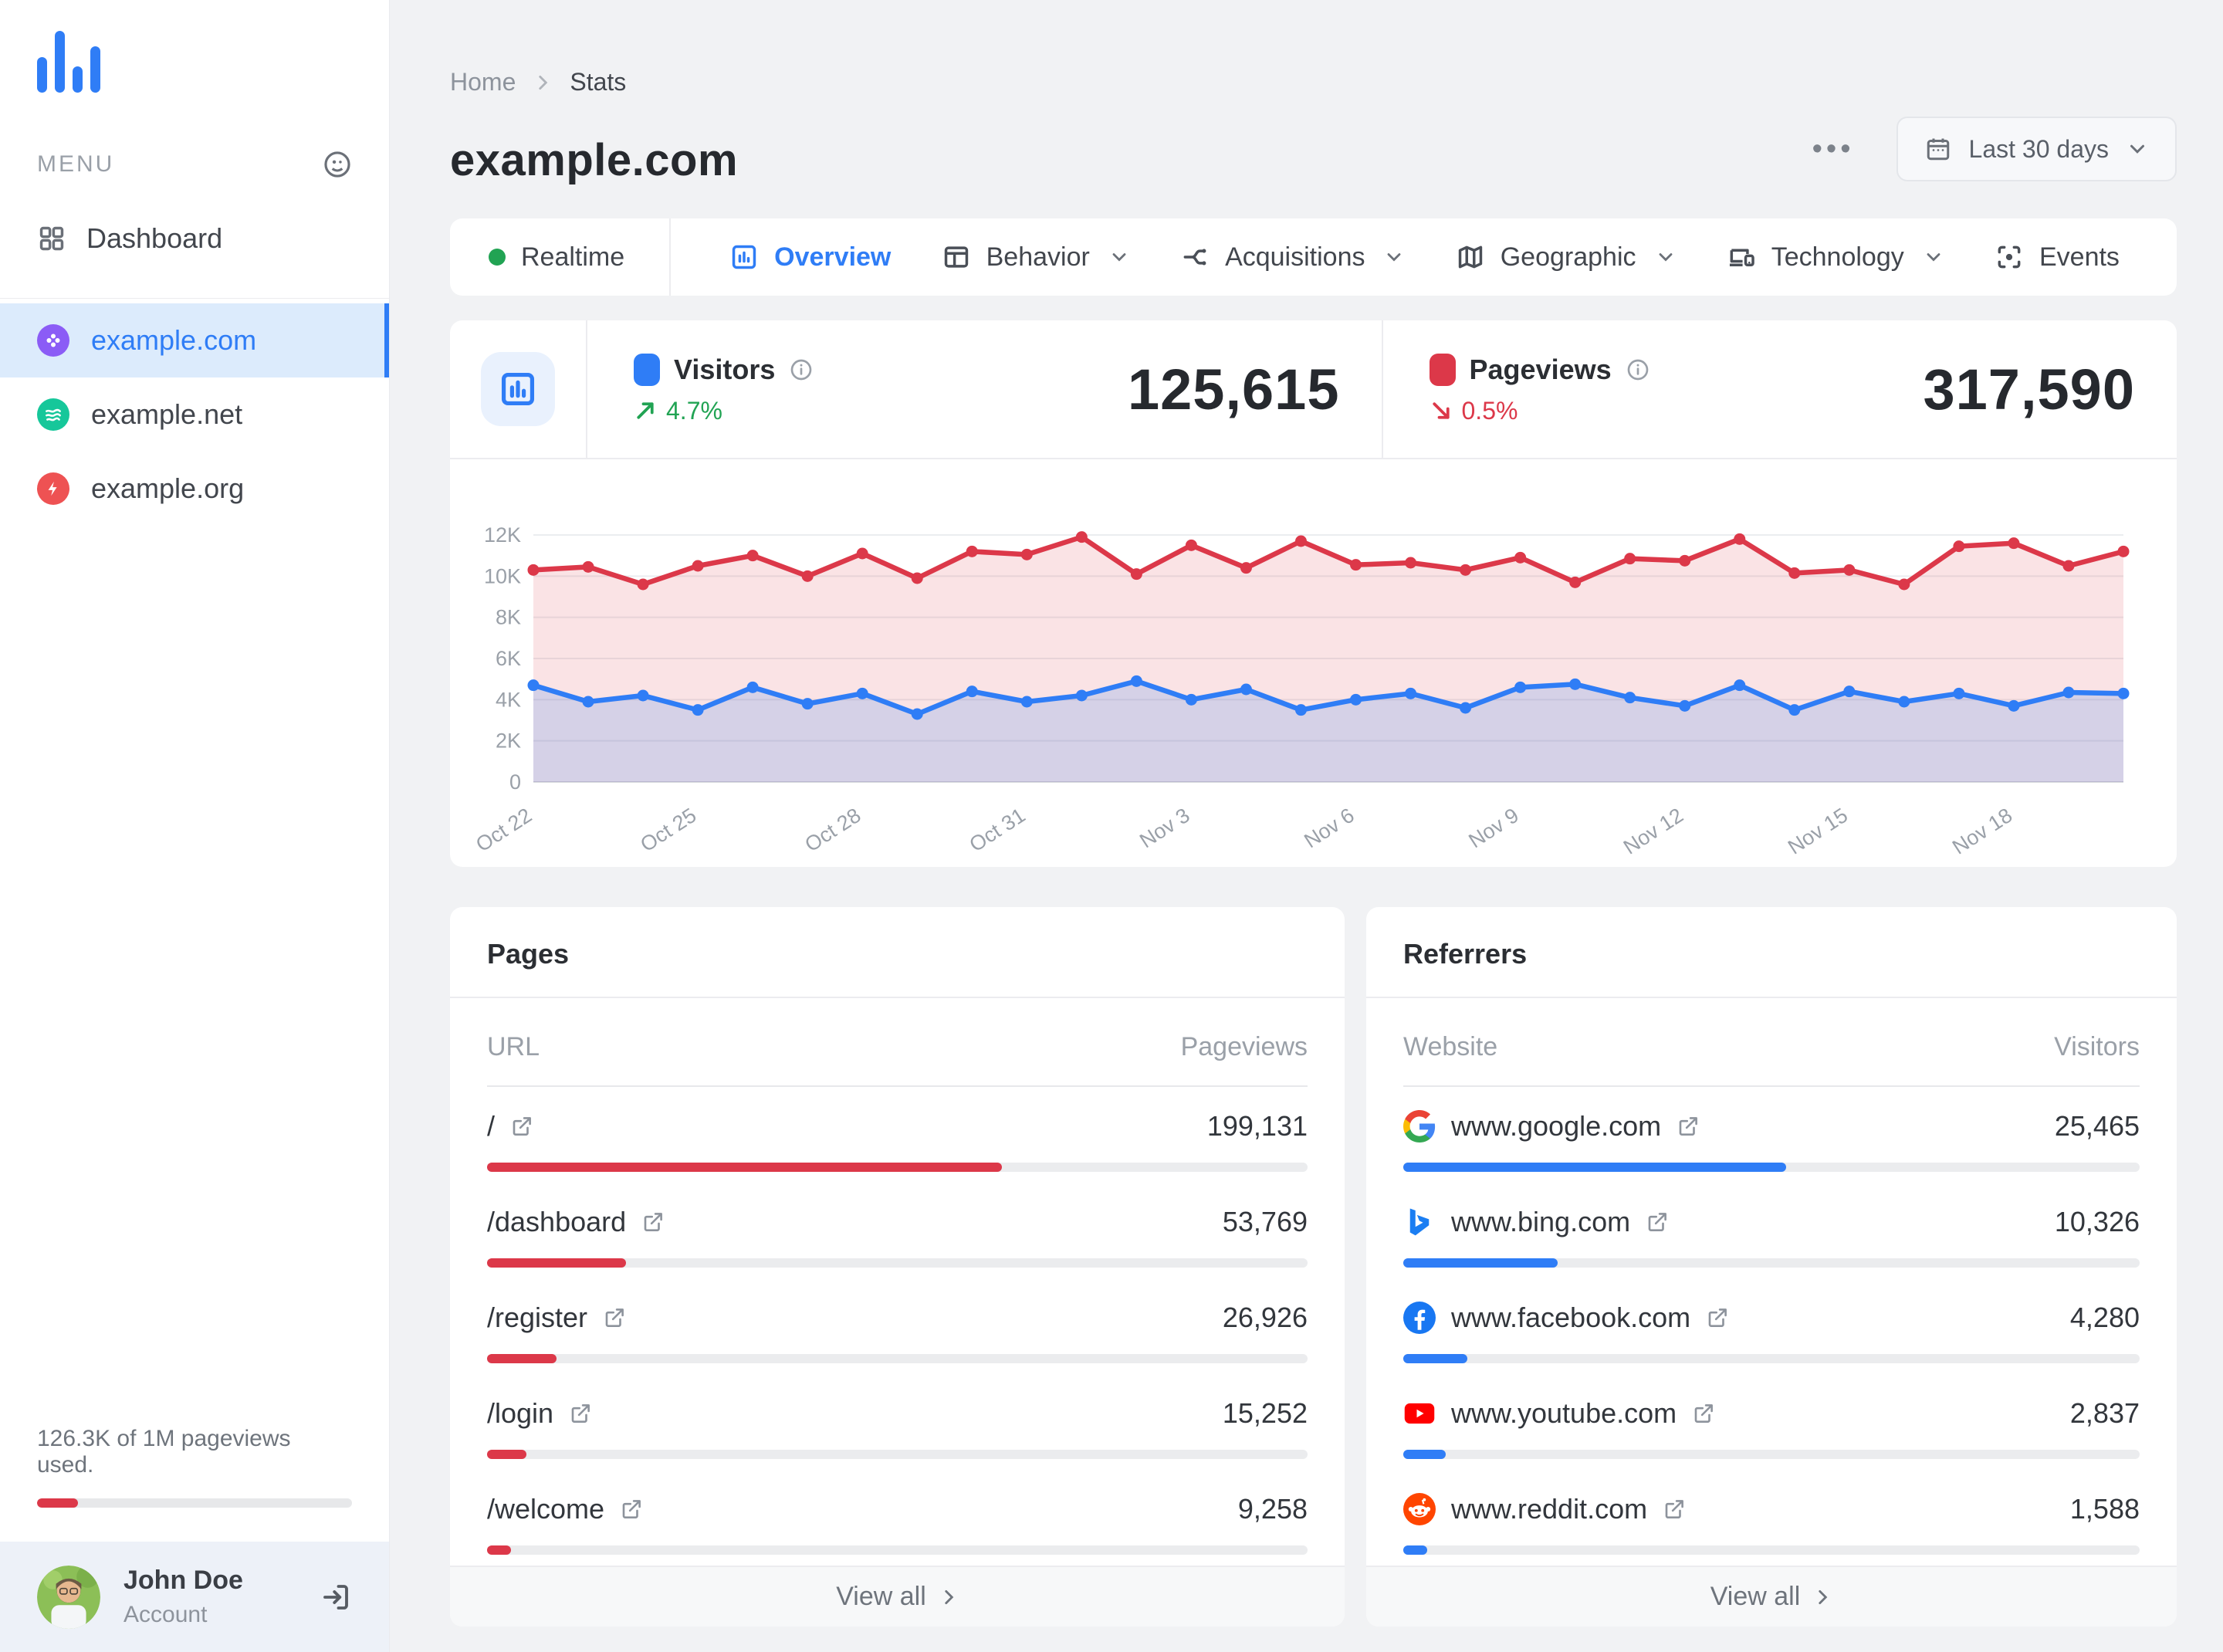 The image size is (2223, 1652). I want to click on tab-technology: Technology, so click(1835, 257).